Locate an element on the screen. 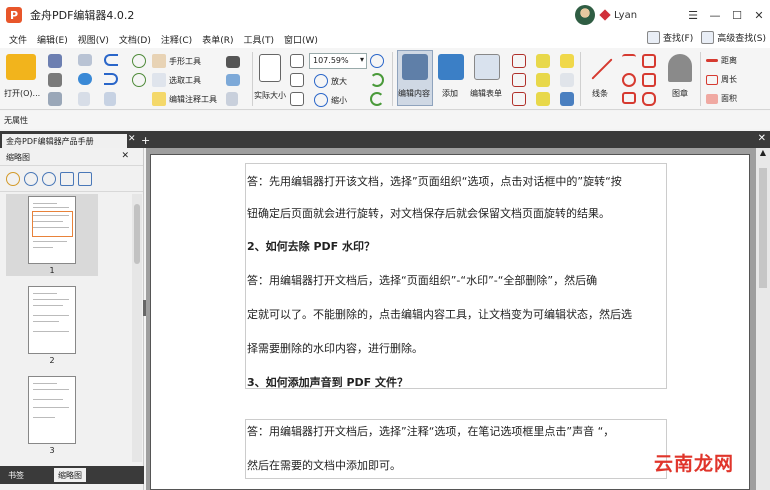 This screenshot has width=770, height=490. insert-page-icon is located at coordinates (232, 99).